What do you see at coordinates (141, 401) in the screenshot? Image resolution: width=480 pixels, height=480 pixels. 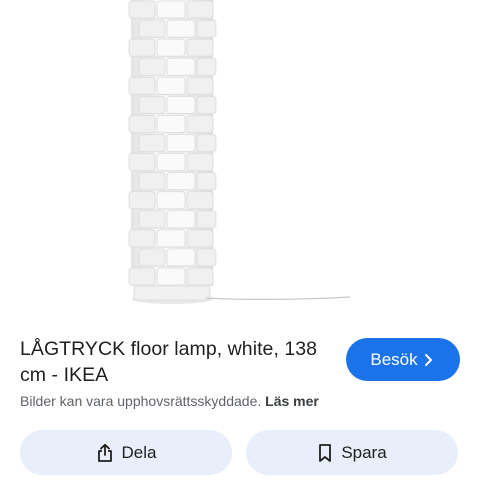 I see `copyright-text: Bilder kan vara upphovsrättsskyddade.` at bounding box center [141, 401].